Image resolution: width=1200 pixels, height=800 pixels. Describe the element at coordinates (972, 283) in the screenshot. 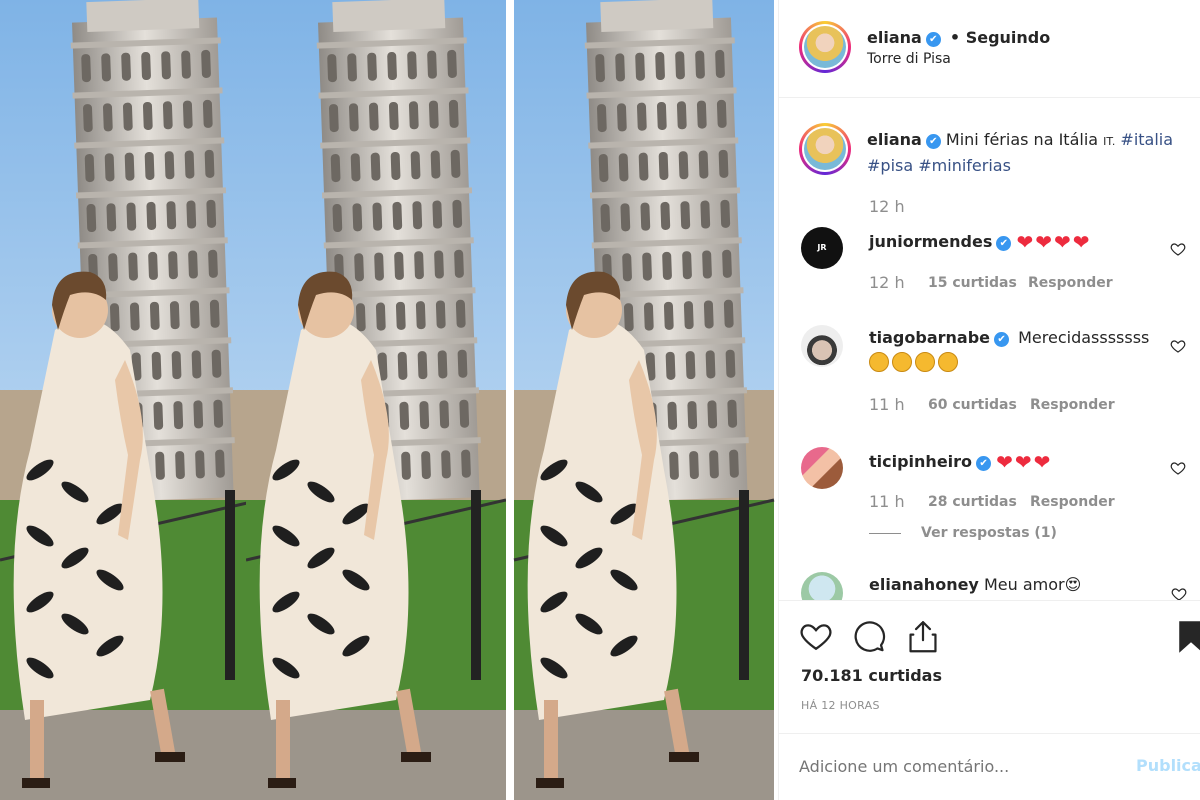

I see `comment-likes: 15 curtidas` at that location.